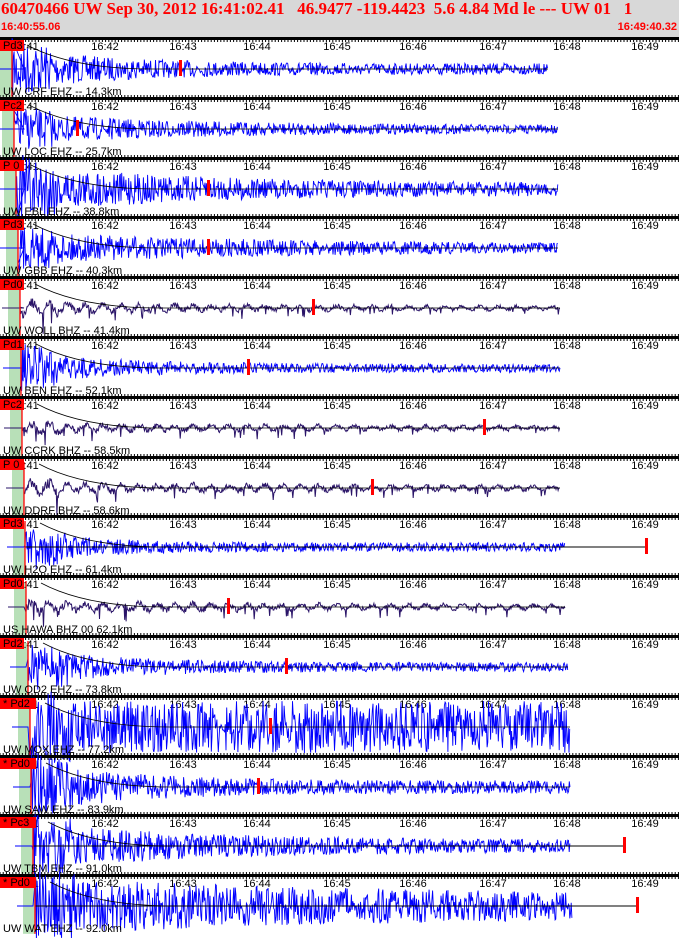  I want to click on phase-label: P 0, so click(11, 465).